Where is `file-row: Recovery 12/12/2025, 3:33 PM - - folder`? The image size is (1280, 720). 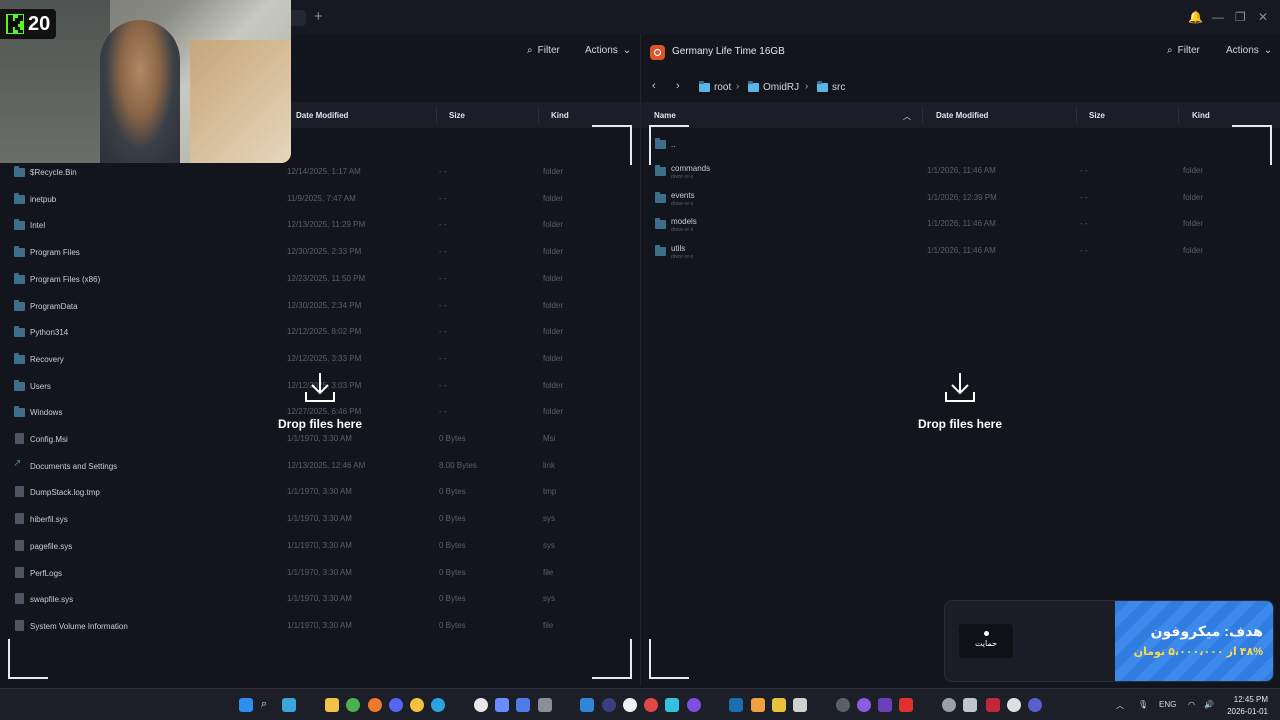
file-row: Recovery 12/12/2025, 3:33 PM - - folder is located at coordinates (320, 359).